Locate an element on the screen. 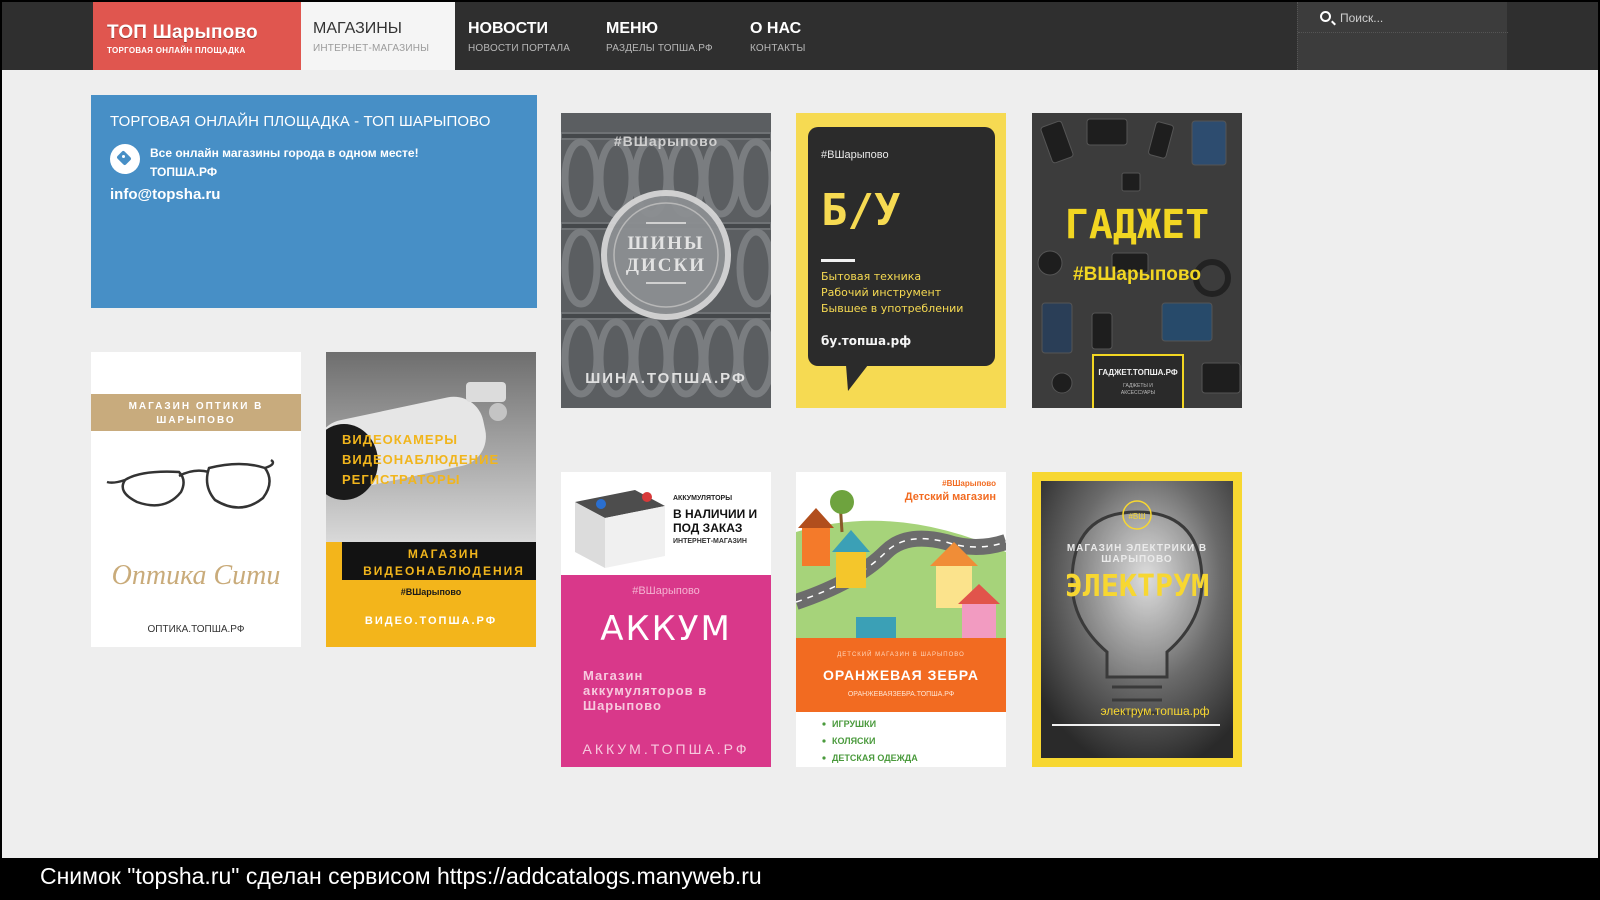 This screenshot has width=1600, height=900. tile-akkum-top3: ИНТЕРНЕТ-МАГАЗИН is located at coordinates (710, 541).